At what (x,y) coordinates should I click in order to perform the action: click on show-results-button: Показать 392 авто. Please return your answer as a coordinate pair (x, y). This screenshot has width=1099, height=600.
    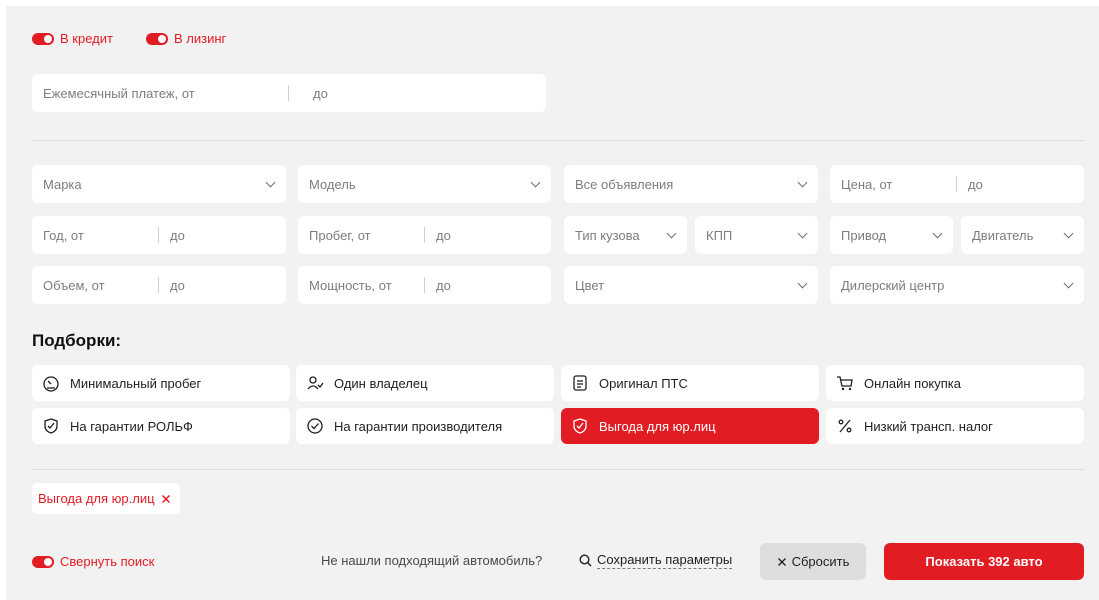
    Looking at the image, I should click on (984, 561).